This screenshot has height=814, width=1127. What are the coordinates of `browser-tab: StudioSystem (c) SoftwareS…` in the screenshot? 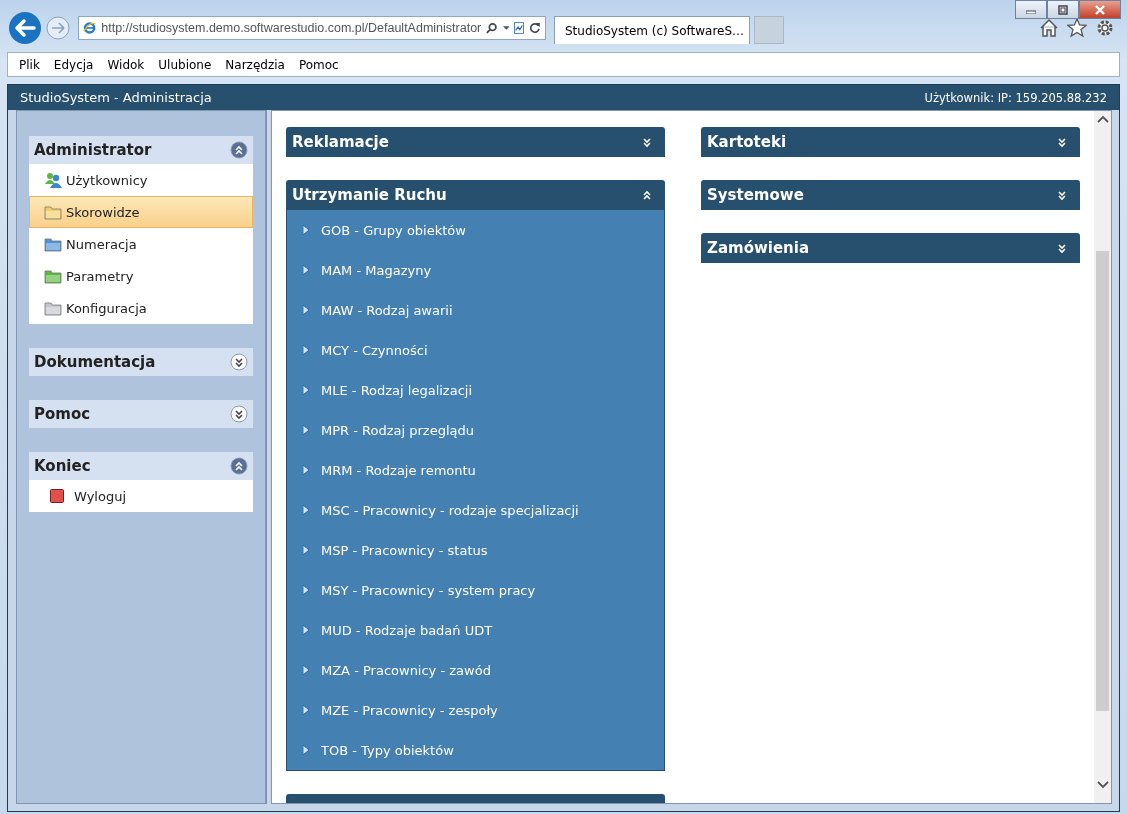 It's located at (652, 30).